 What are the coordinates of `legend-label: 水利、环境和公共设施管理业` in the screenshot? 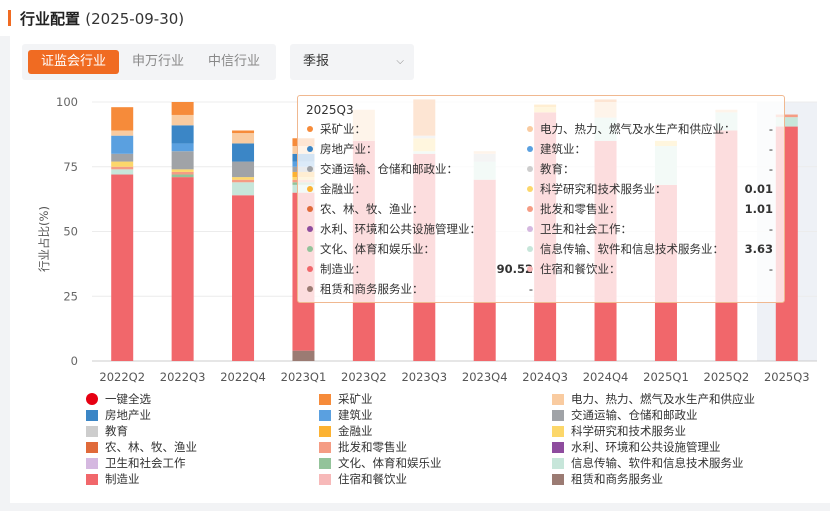 It's located at (646, 447).